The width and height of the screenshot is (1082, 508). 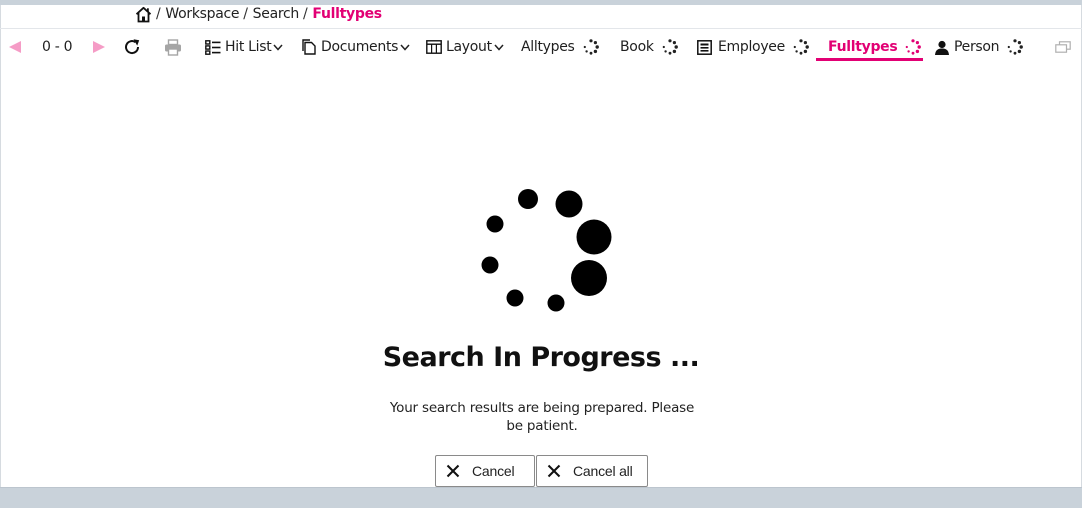 I want to click on large-loading-spinner-icon, so click(x=546, y=250).